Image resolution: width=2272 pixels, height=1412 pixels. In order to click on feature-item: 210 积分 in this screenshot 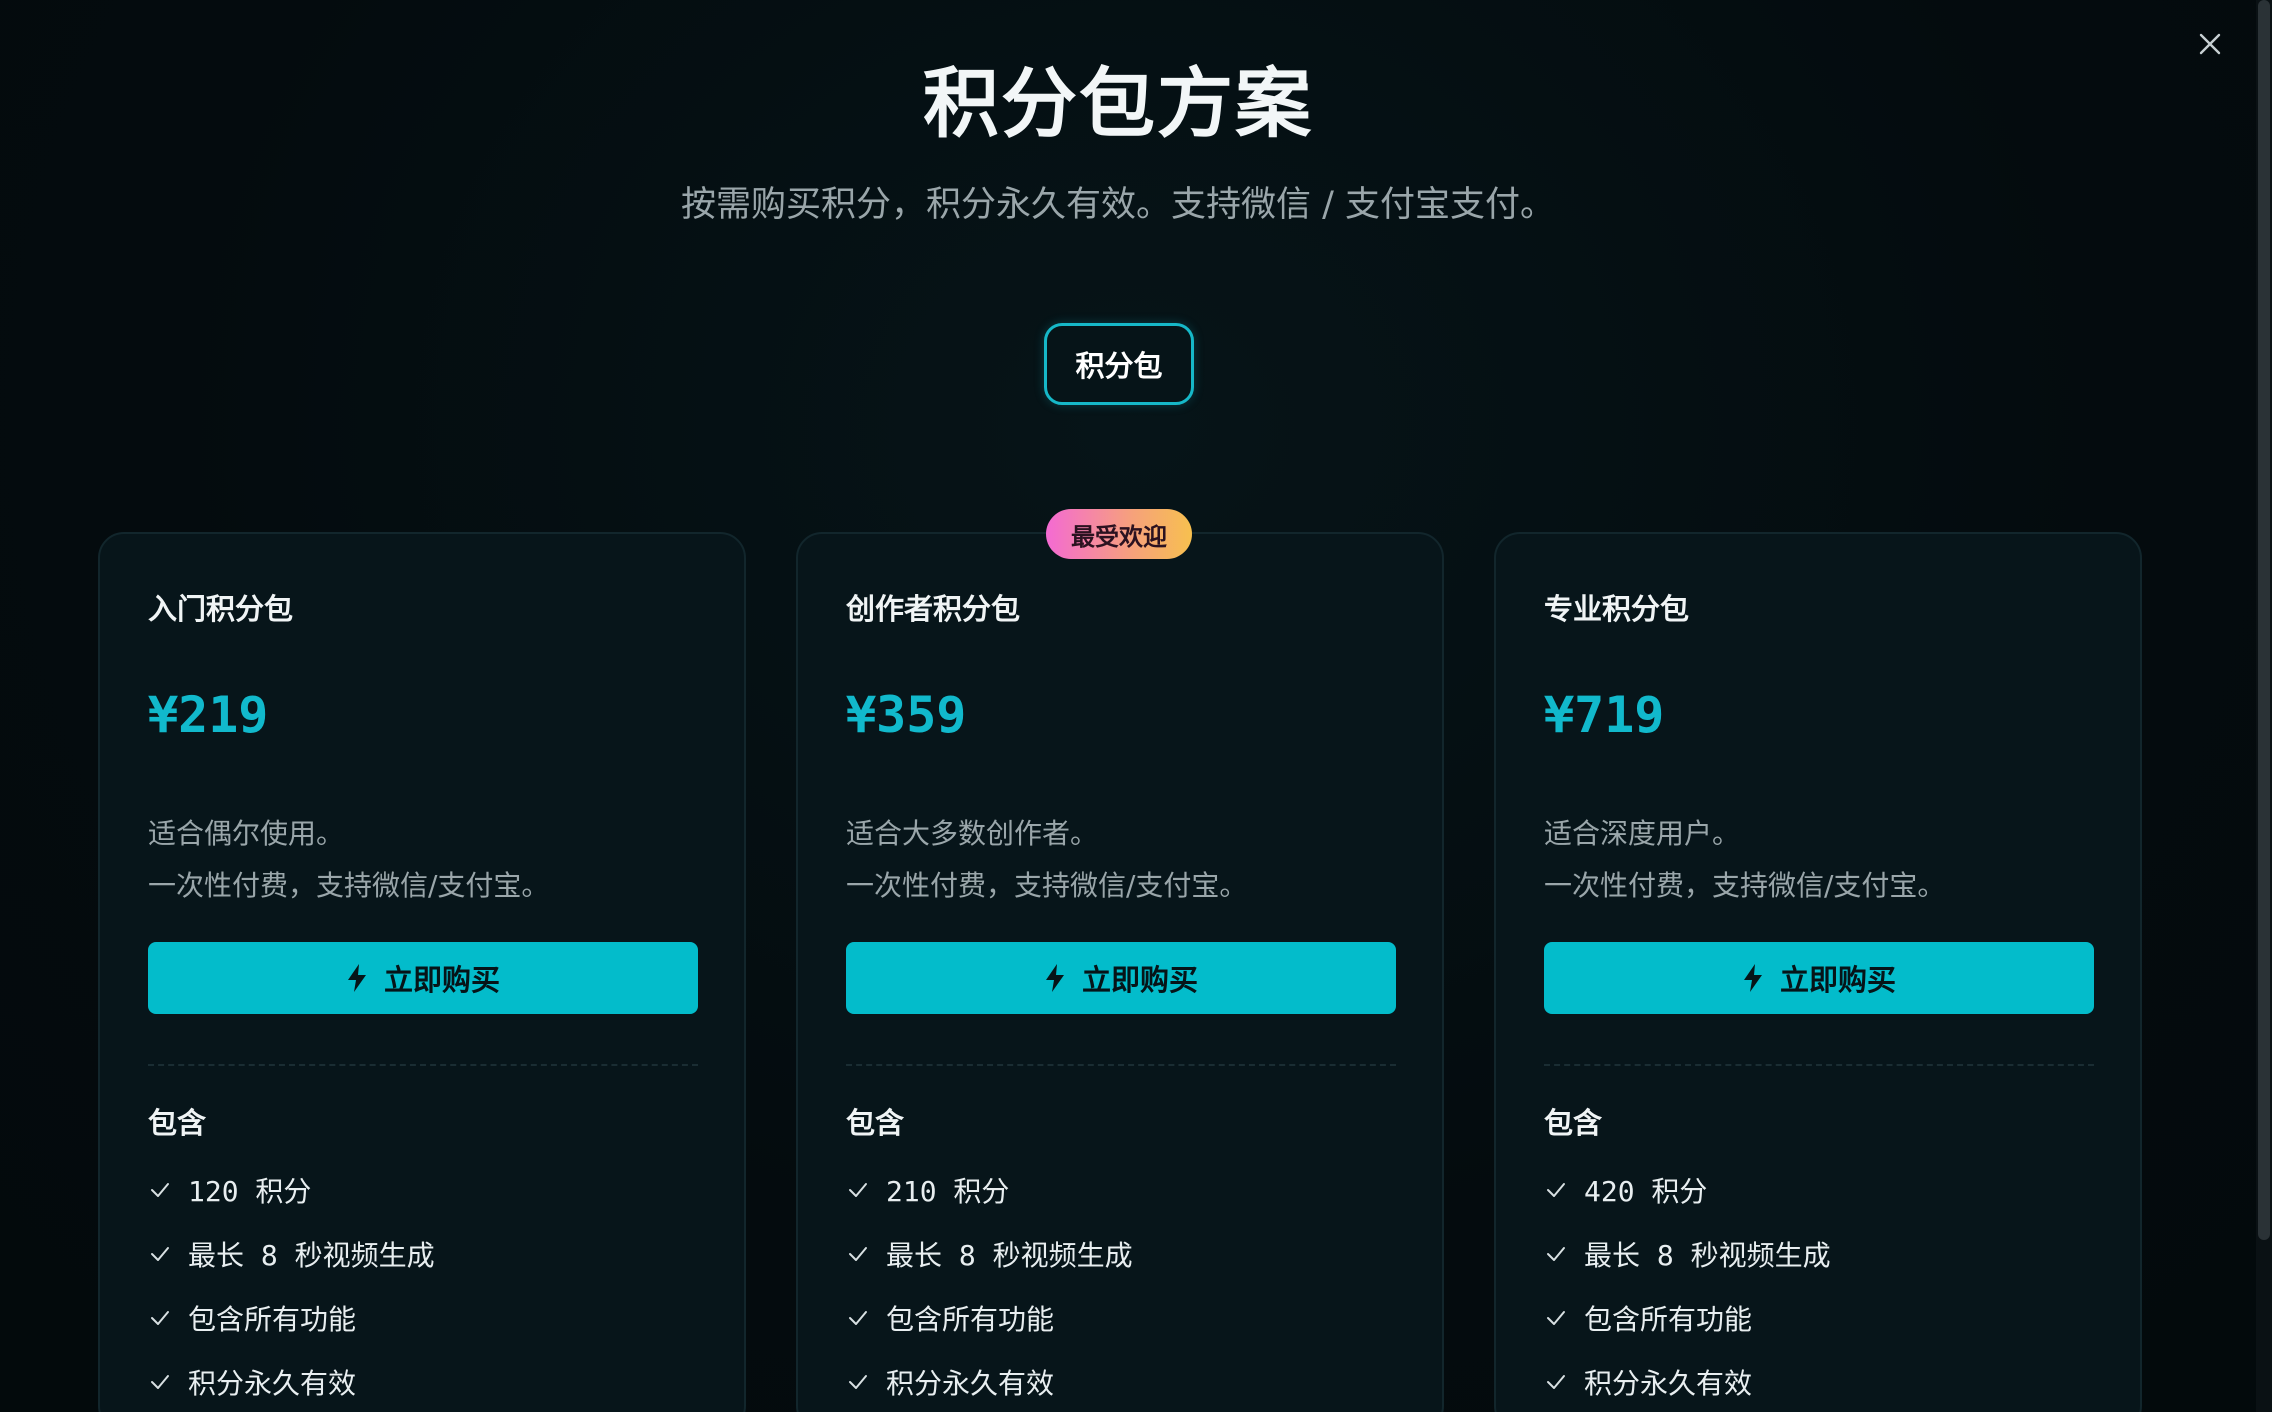, I will do `click(989, 1190)`.